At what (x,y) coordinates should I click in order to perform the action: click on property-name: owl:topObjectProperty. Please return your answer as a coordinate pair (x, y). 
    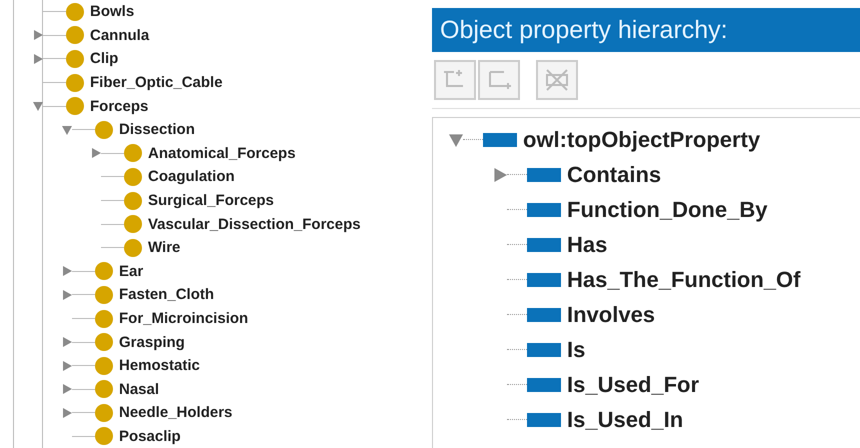
    Looking at the image, I should click on (641, 139).